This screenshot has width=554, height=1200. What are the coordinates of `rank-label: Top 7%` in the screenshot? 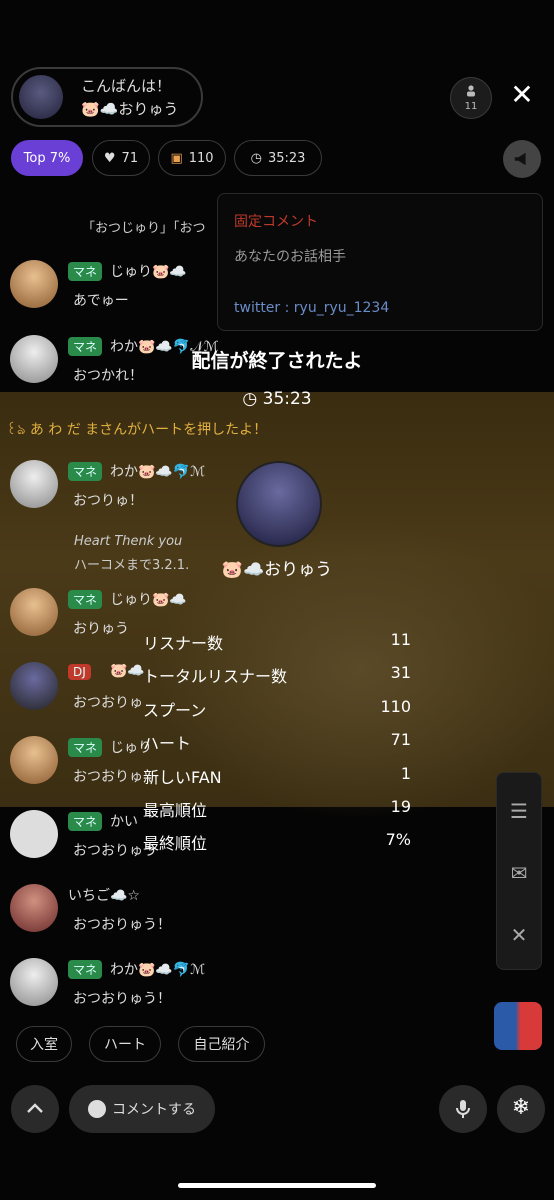 It's located at (47, 158).